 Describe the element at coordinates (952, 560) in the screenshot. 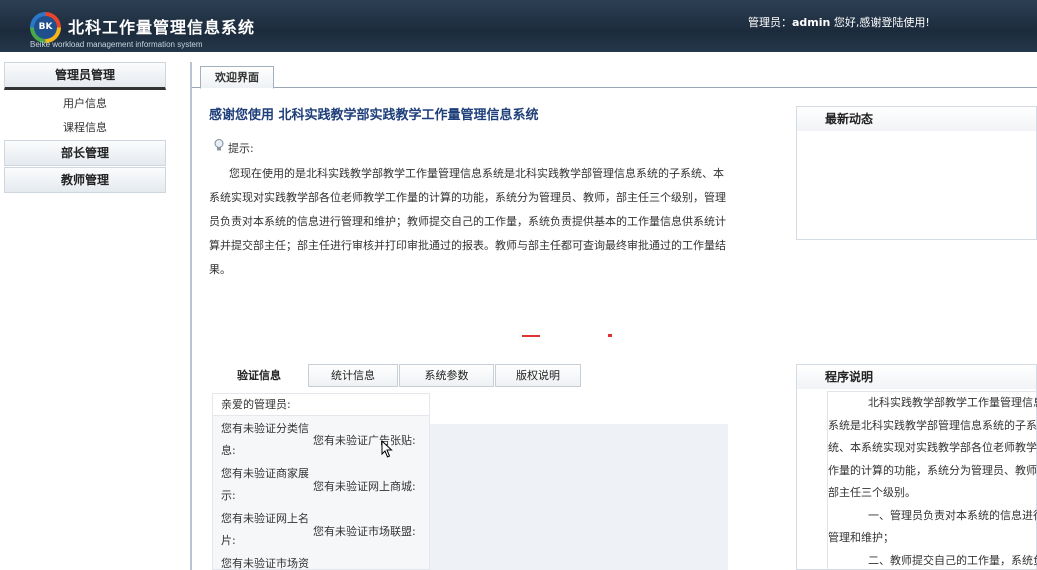

I see `program-line: 二、教师提交自己的工作量，系统负` at that location.